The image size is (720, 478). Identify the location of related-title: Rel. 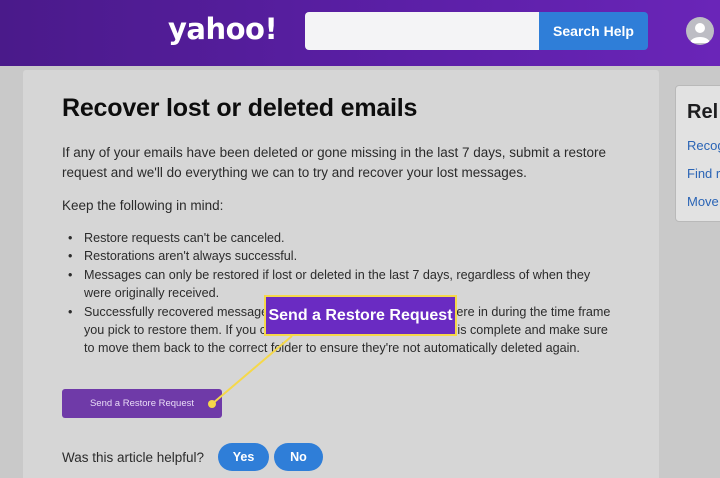
(703, 112).